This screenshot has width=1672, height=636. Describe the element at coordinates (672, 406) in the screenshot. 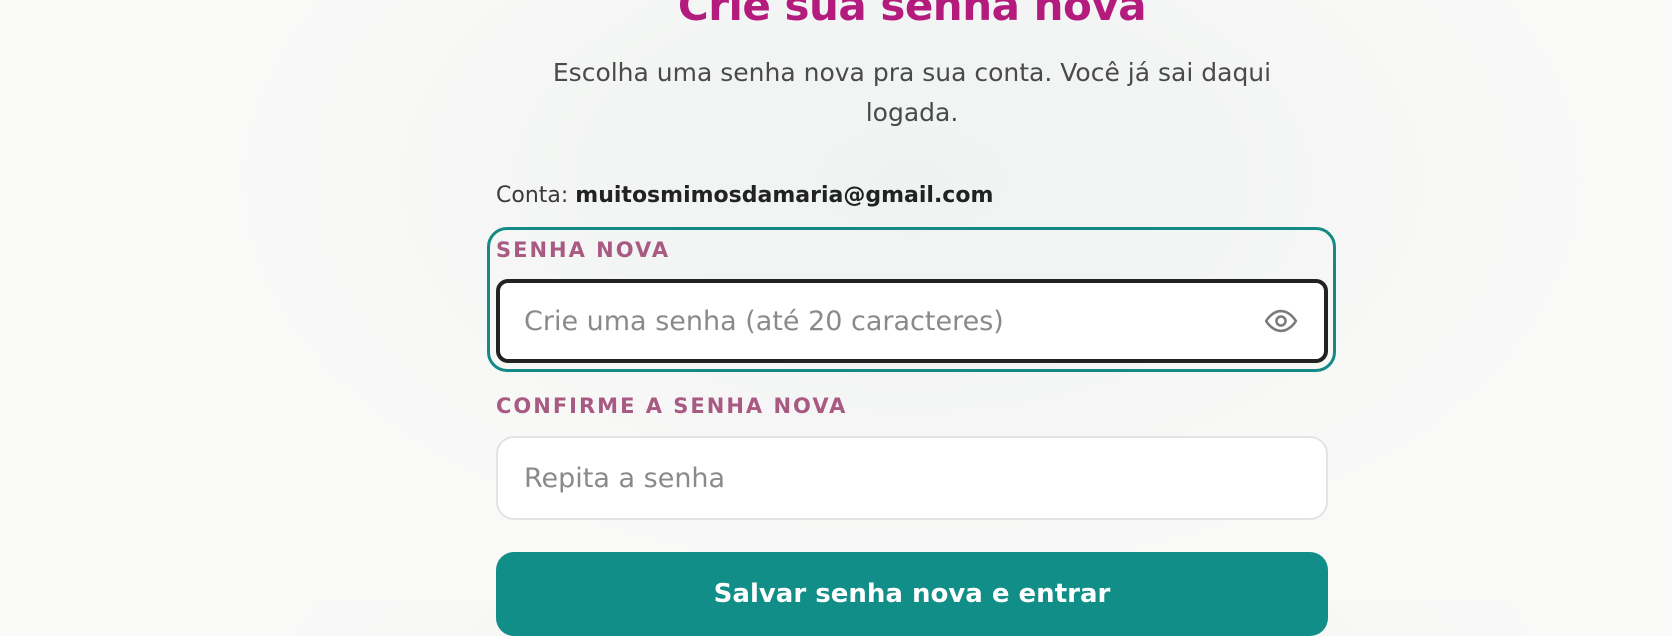

I see `confirm-password-label: CONFIRME A SENHA NOVA` at that location.